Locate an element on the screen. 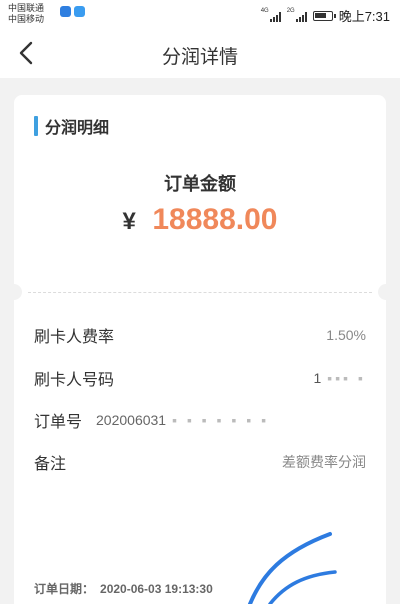  row-value: 差额费率分润 is located at coordinates (324, 462).